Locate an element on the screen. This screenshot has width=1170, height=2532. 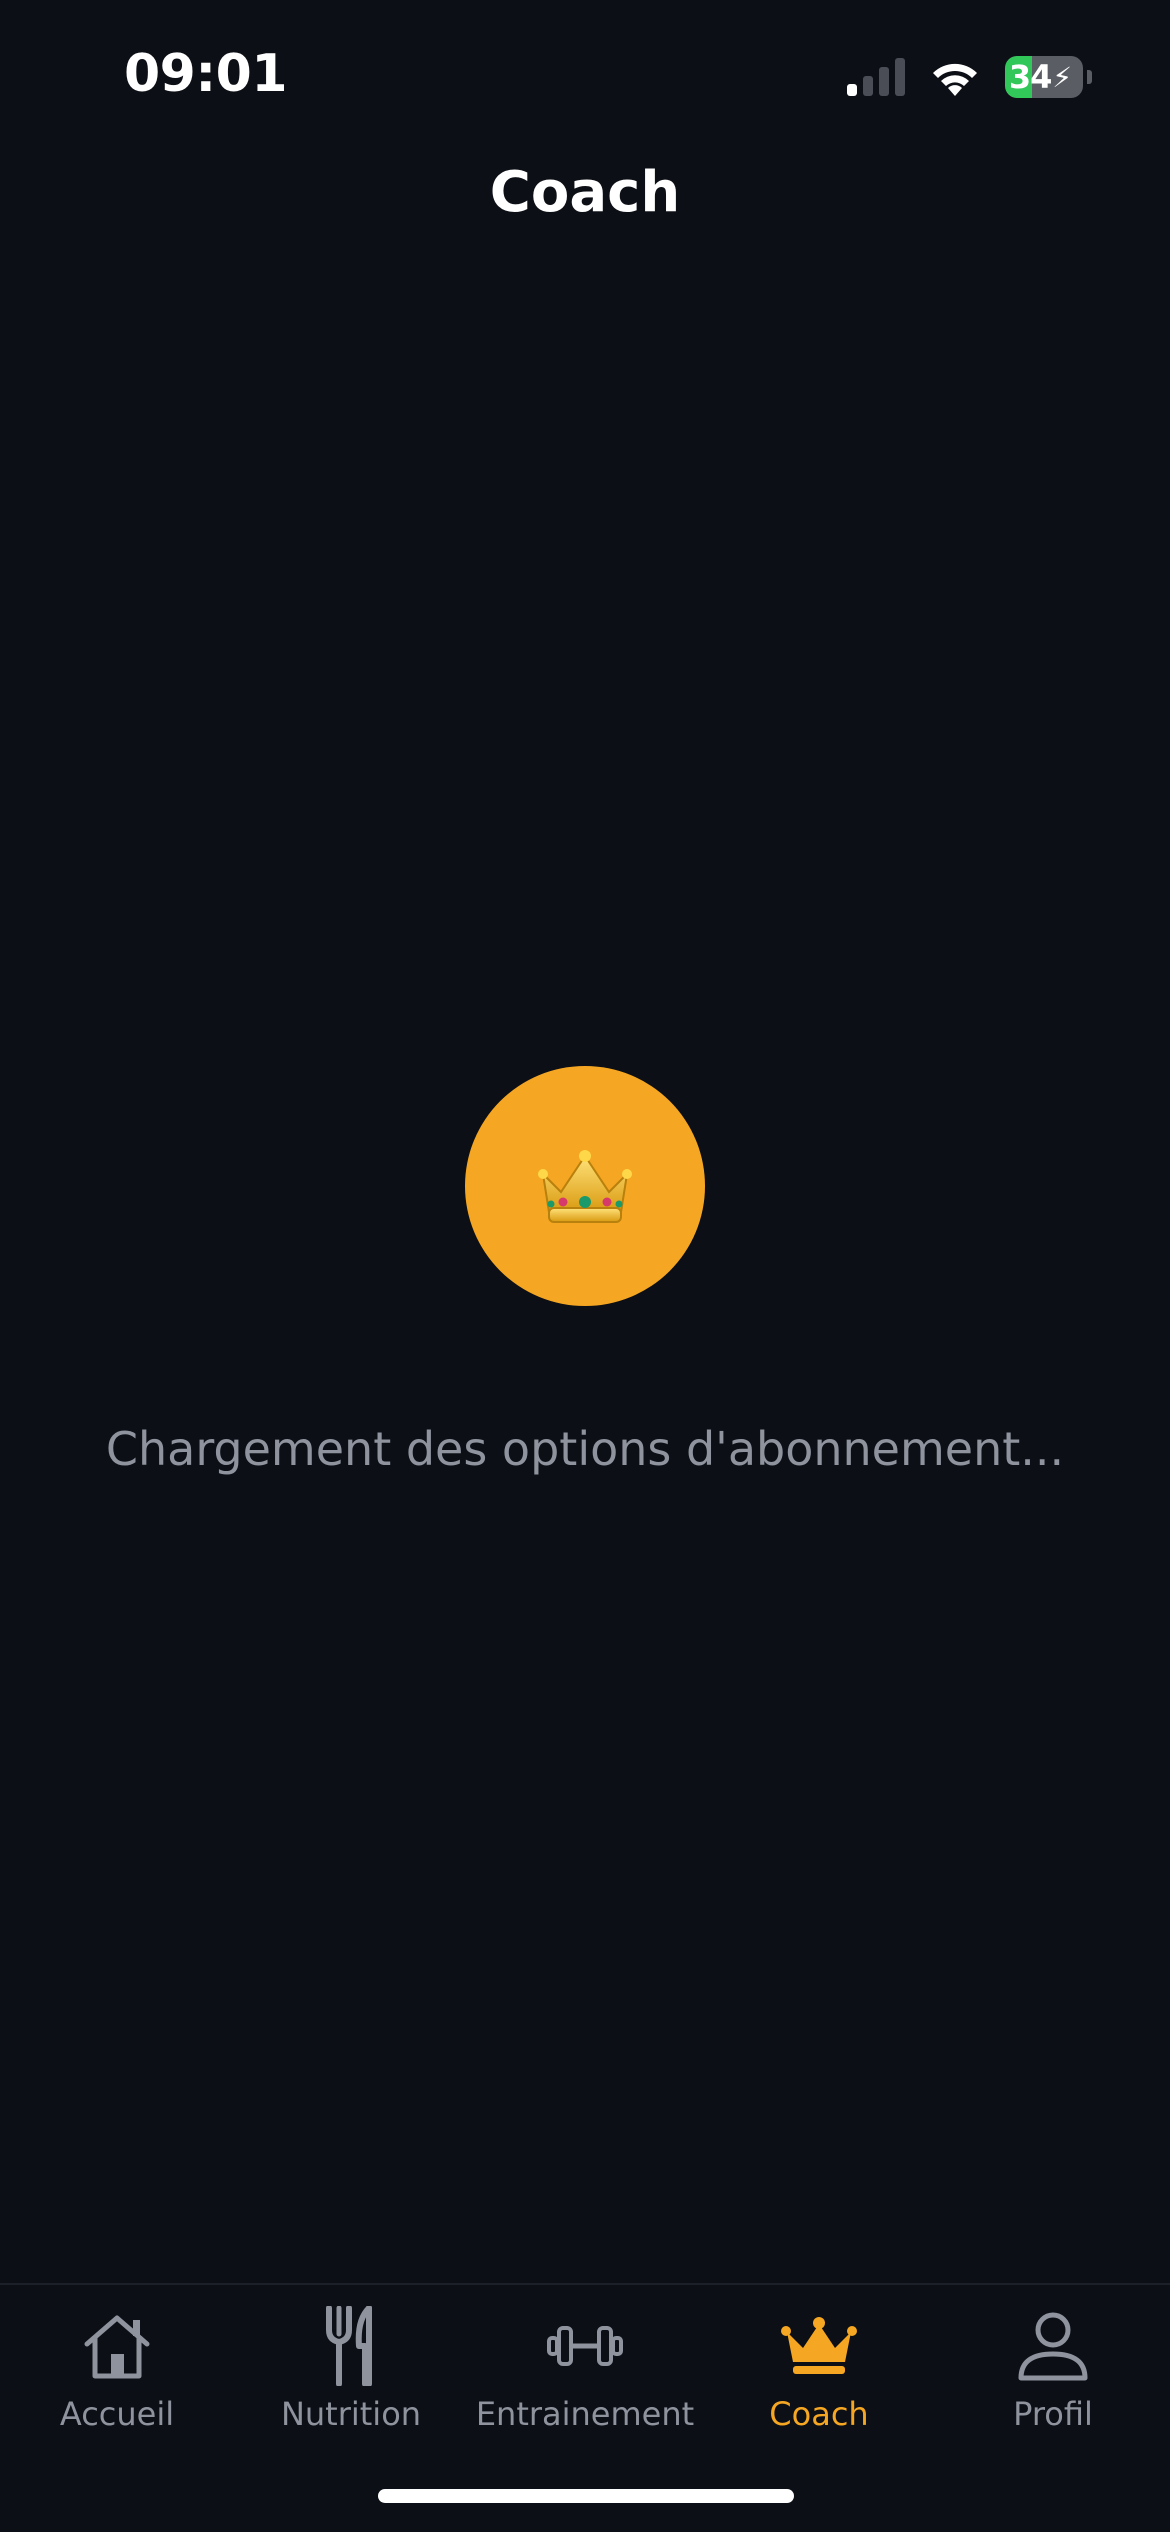
status-bar: 09:01 34 ⚡︎ is located at coordinates (585, 75).